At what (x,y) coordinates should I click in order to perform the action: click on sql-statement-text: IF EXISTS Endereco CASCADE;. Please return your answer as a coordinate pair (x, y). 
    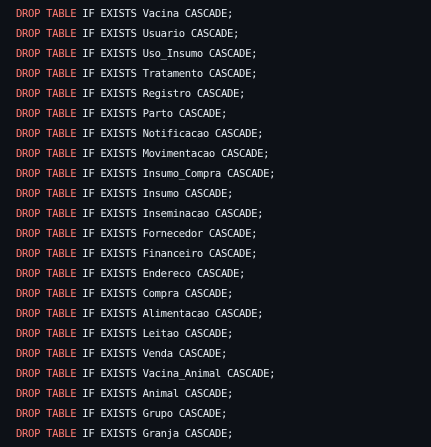
    Looking at the image, I should click on (161, 274).